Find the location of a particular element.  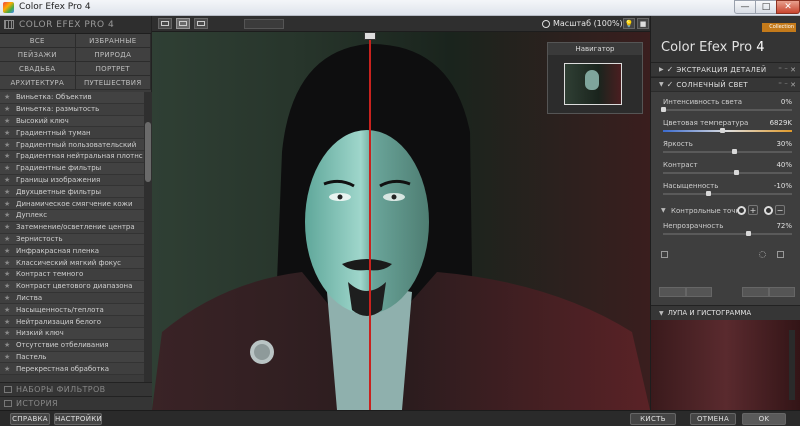

filter-item: ★ Двухцветные фильтры is located at coordinates (72, 192).